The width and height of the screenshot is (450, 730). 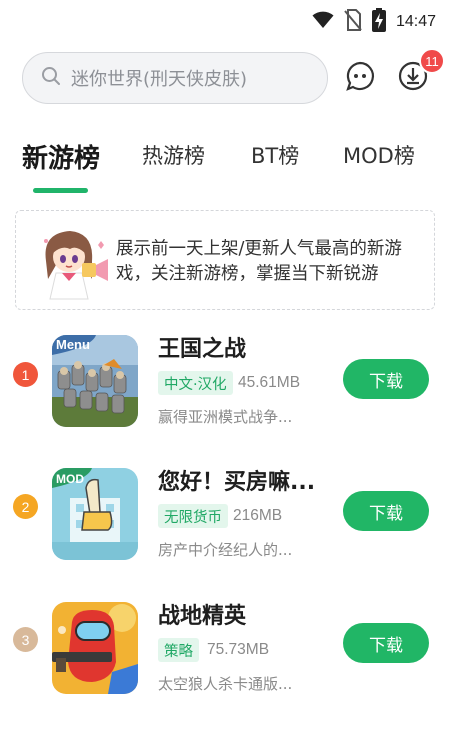 I want to click on app-name: 战地精英, so click(x=202, y=616).